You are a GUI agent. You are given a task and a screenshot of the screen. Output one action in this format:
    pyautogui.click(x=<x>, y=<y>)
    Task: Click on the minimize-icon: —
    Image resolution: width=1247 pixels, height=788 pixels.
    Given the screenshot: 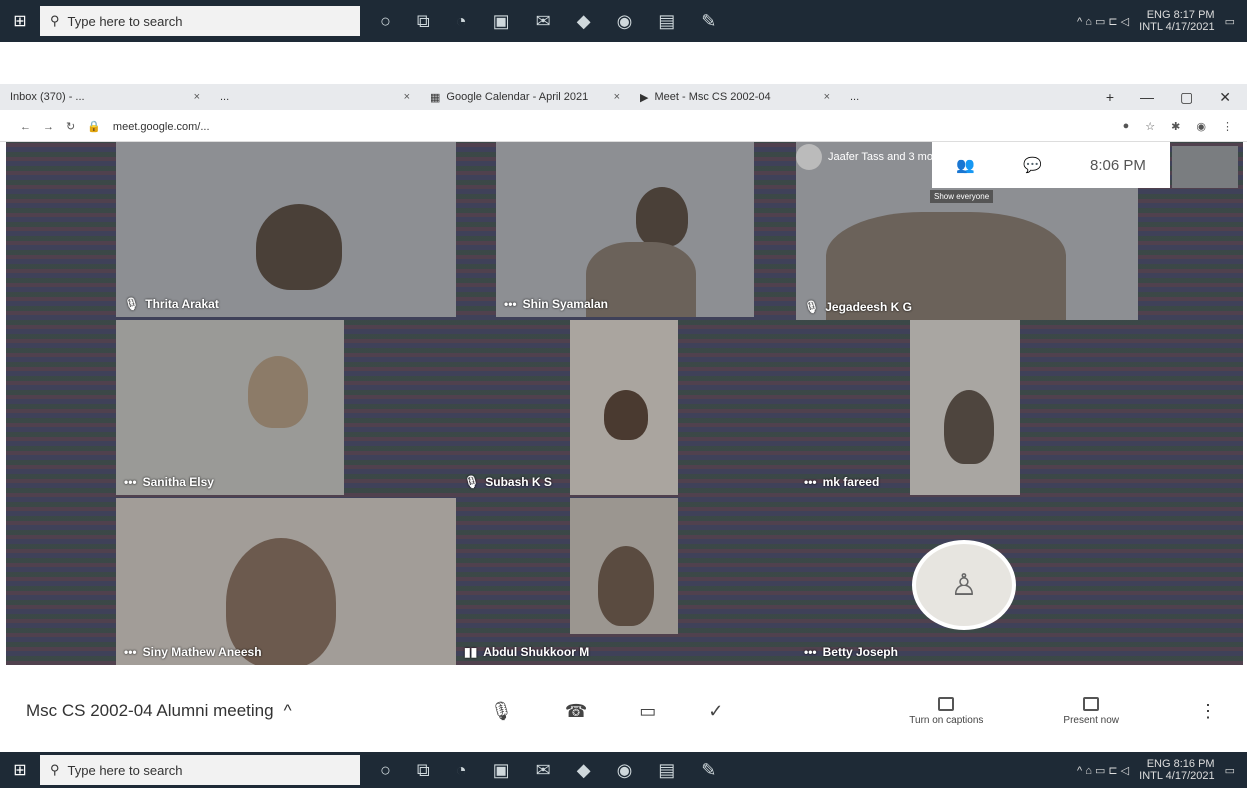 What is the action you would take?
    pyautogui.click(x=1147, y=97)
    